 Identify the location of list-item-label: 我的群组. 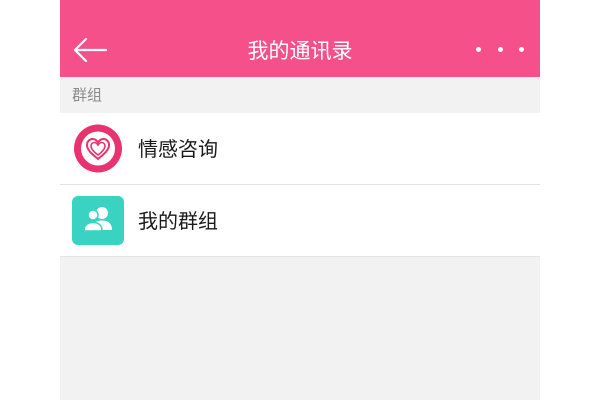
(178, 221).